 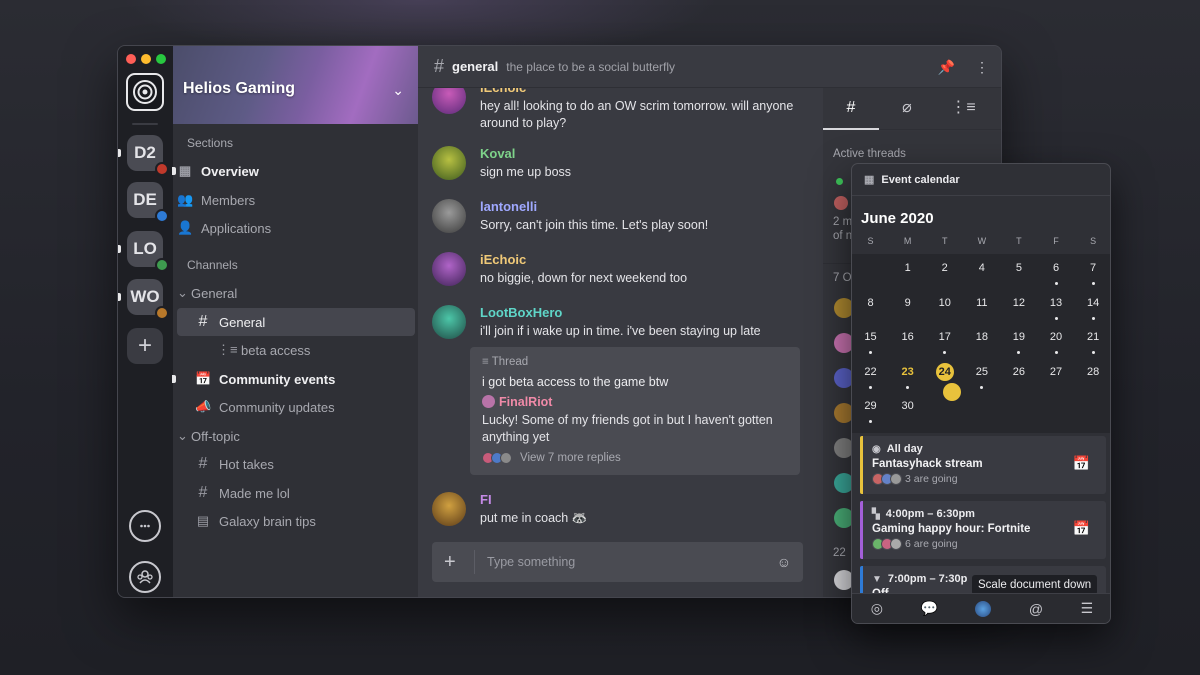 What do you see at coordinates (145, 577) in the screenshot?
I see `community-button` at bounding box center [145, 577].